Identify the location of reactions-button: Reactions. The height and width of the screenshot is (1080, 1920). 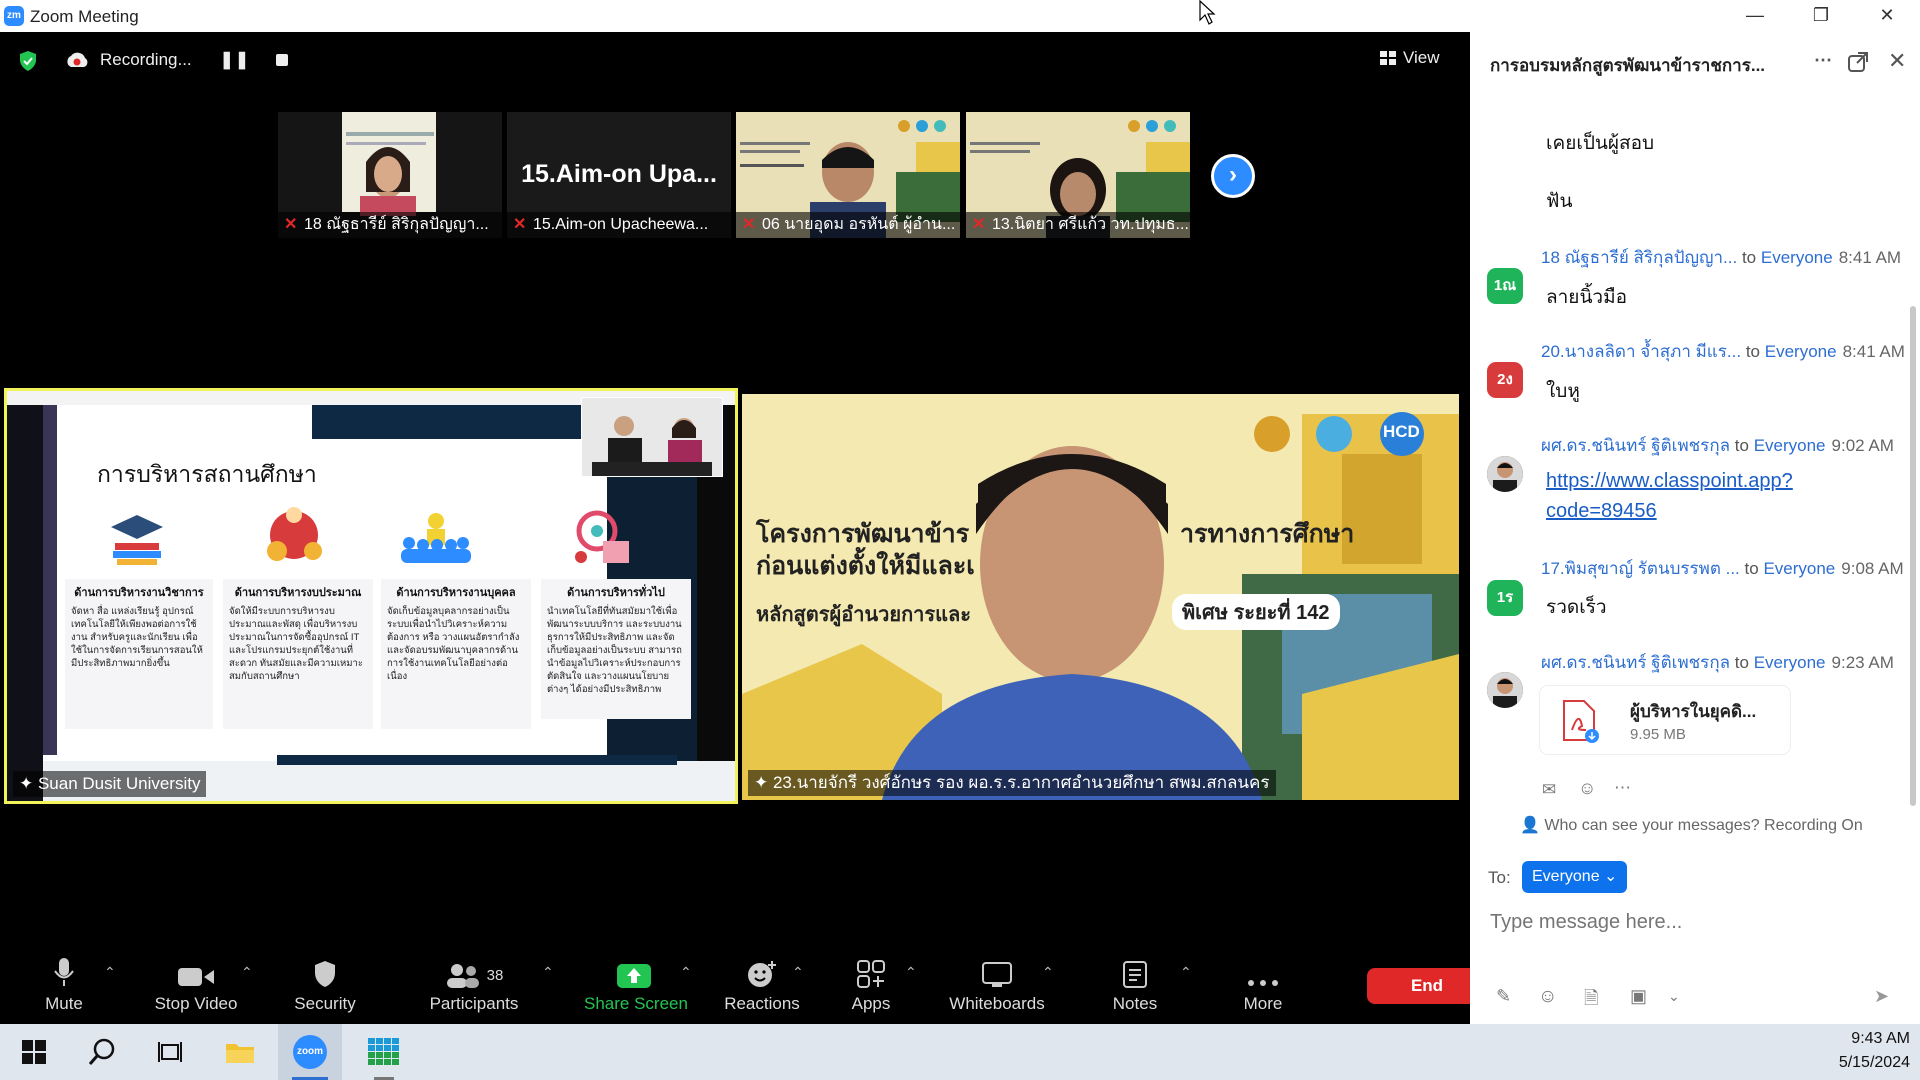
(762, 984).